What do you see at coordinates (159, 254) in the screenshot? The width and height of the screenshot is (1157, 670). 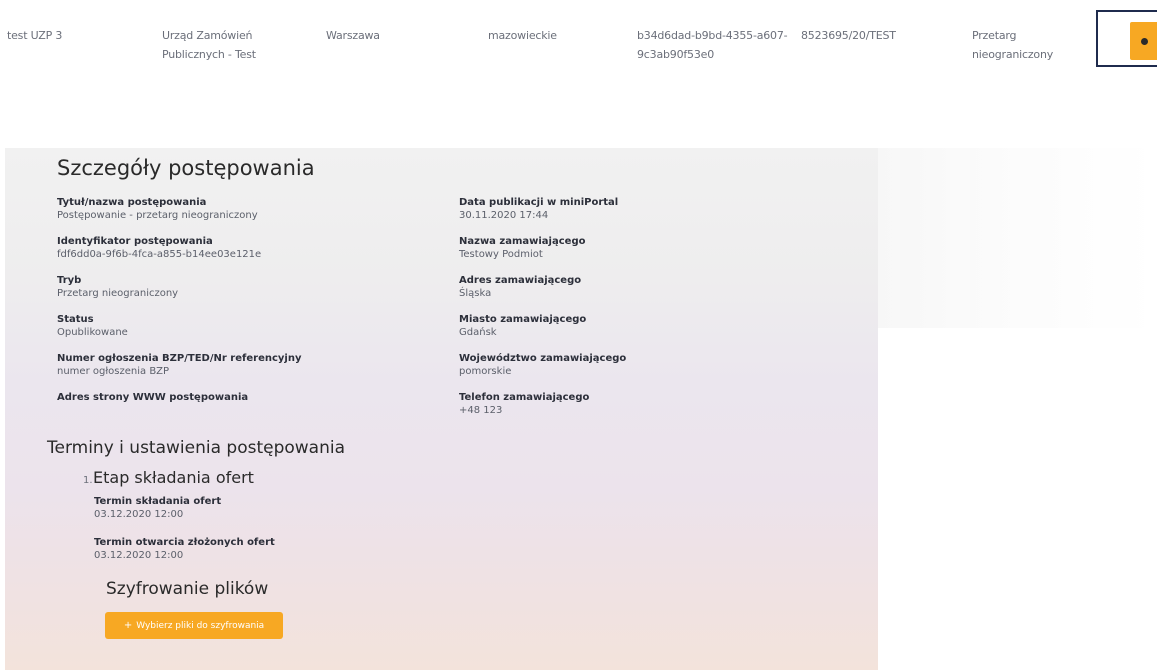 I see `field-value: fdf6dd0a-9f6b-4fca-a855-b14ee03e121e` at bounding box center [159, 254].